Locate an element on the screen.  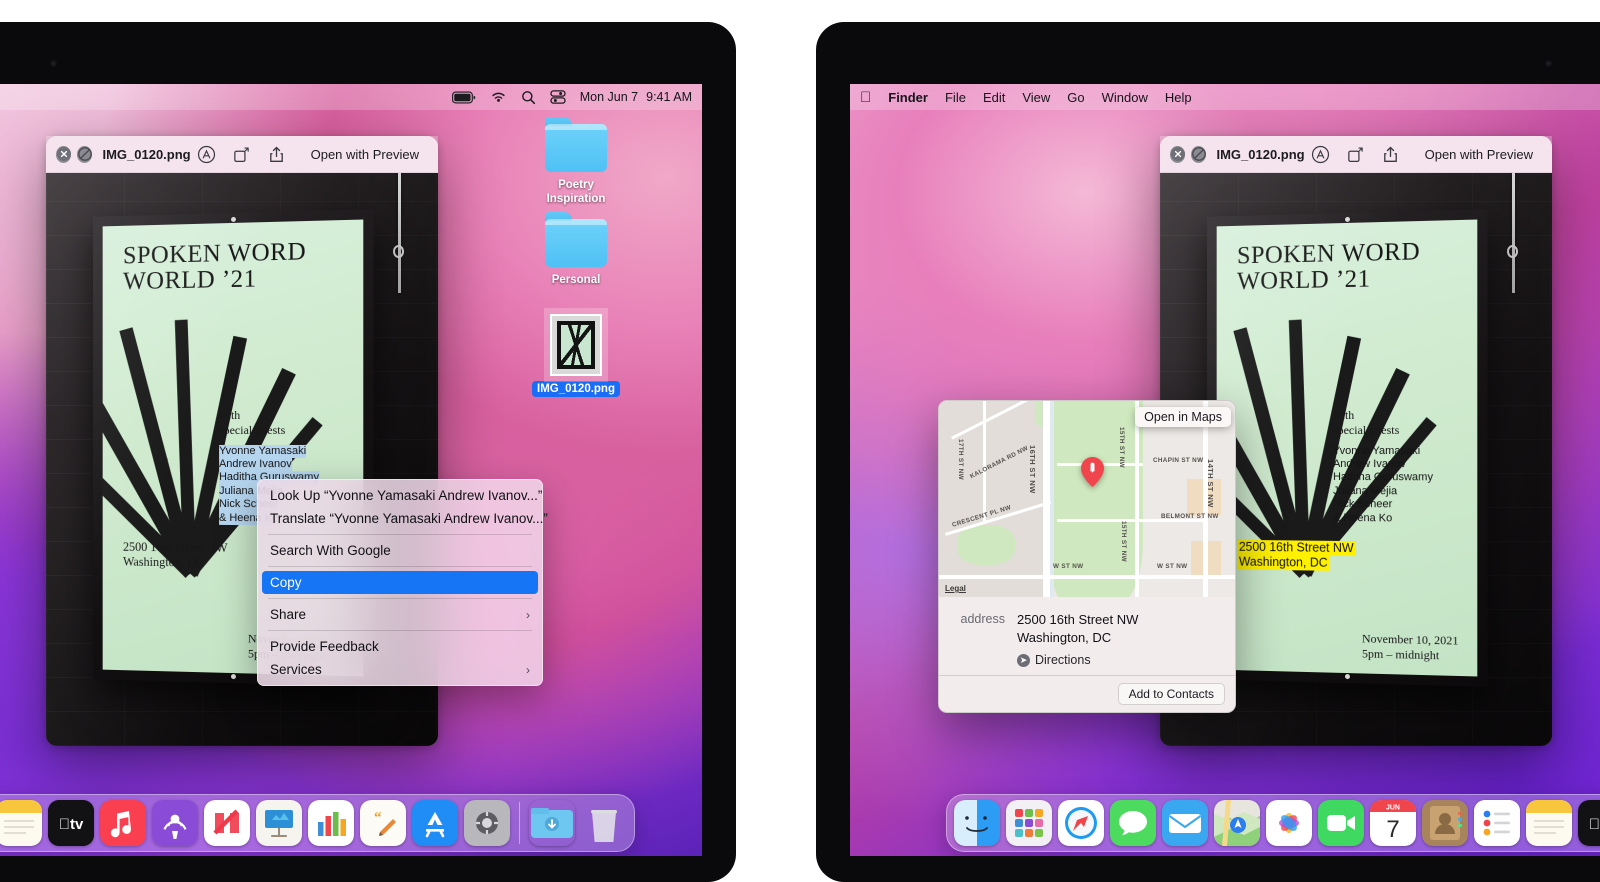
news-icon is located at coordinates (227, 823).